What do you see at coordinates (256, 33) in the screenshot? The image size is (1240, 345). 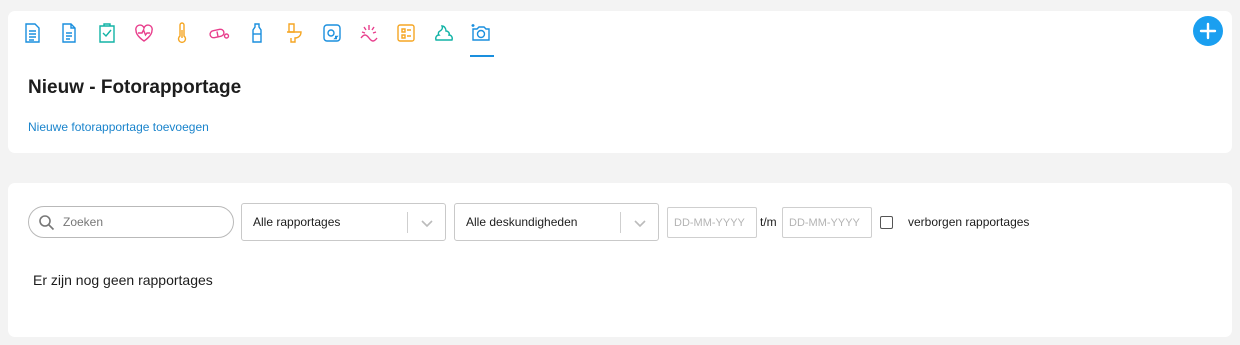 I see `bottle-icon` at bounding box center [256, 33].